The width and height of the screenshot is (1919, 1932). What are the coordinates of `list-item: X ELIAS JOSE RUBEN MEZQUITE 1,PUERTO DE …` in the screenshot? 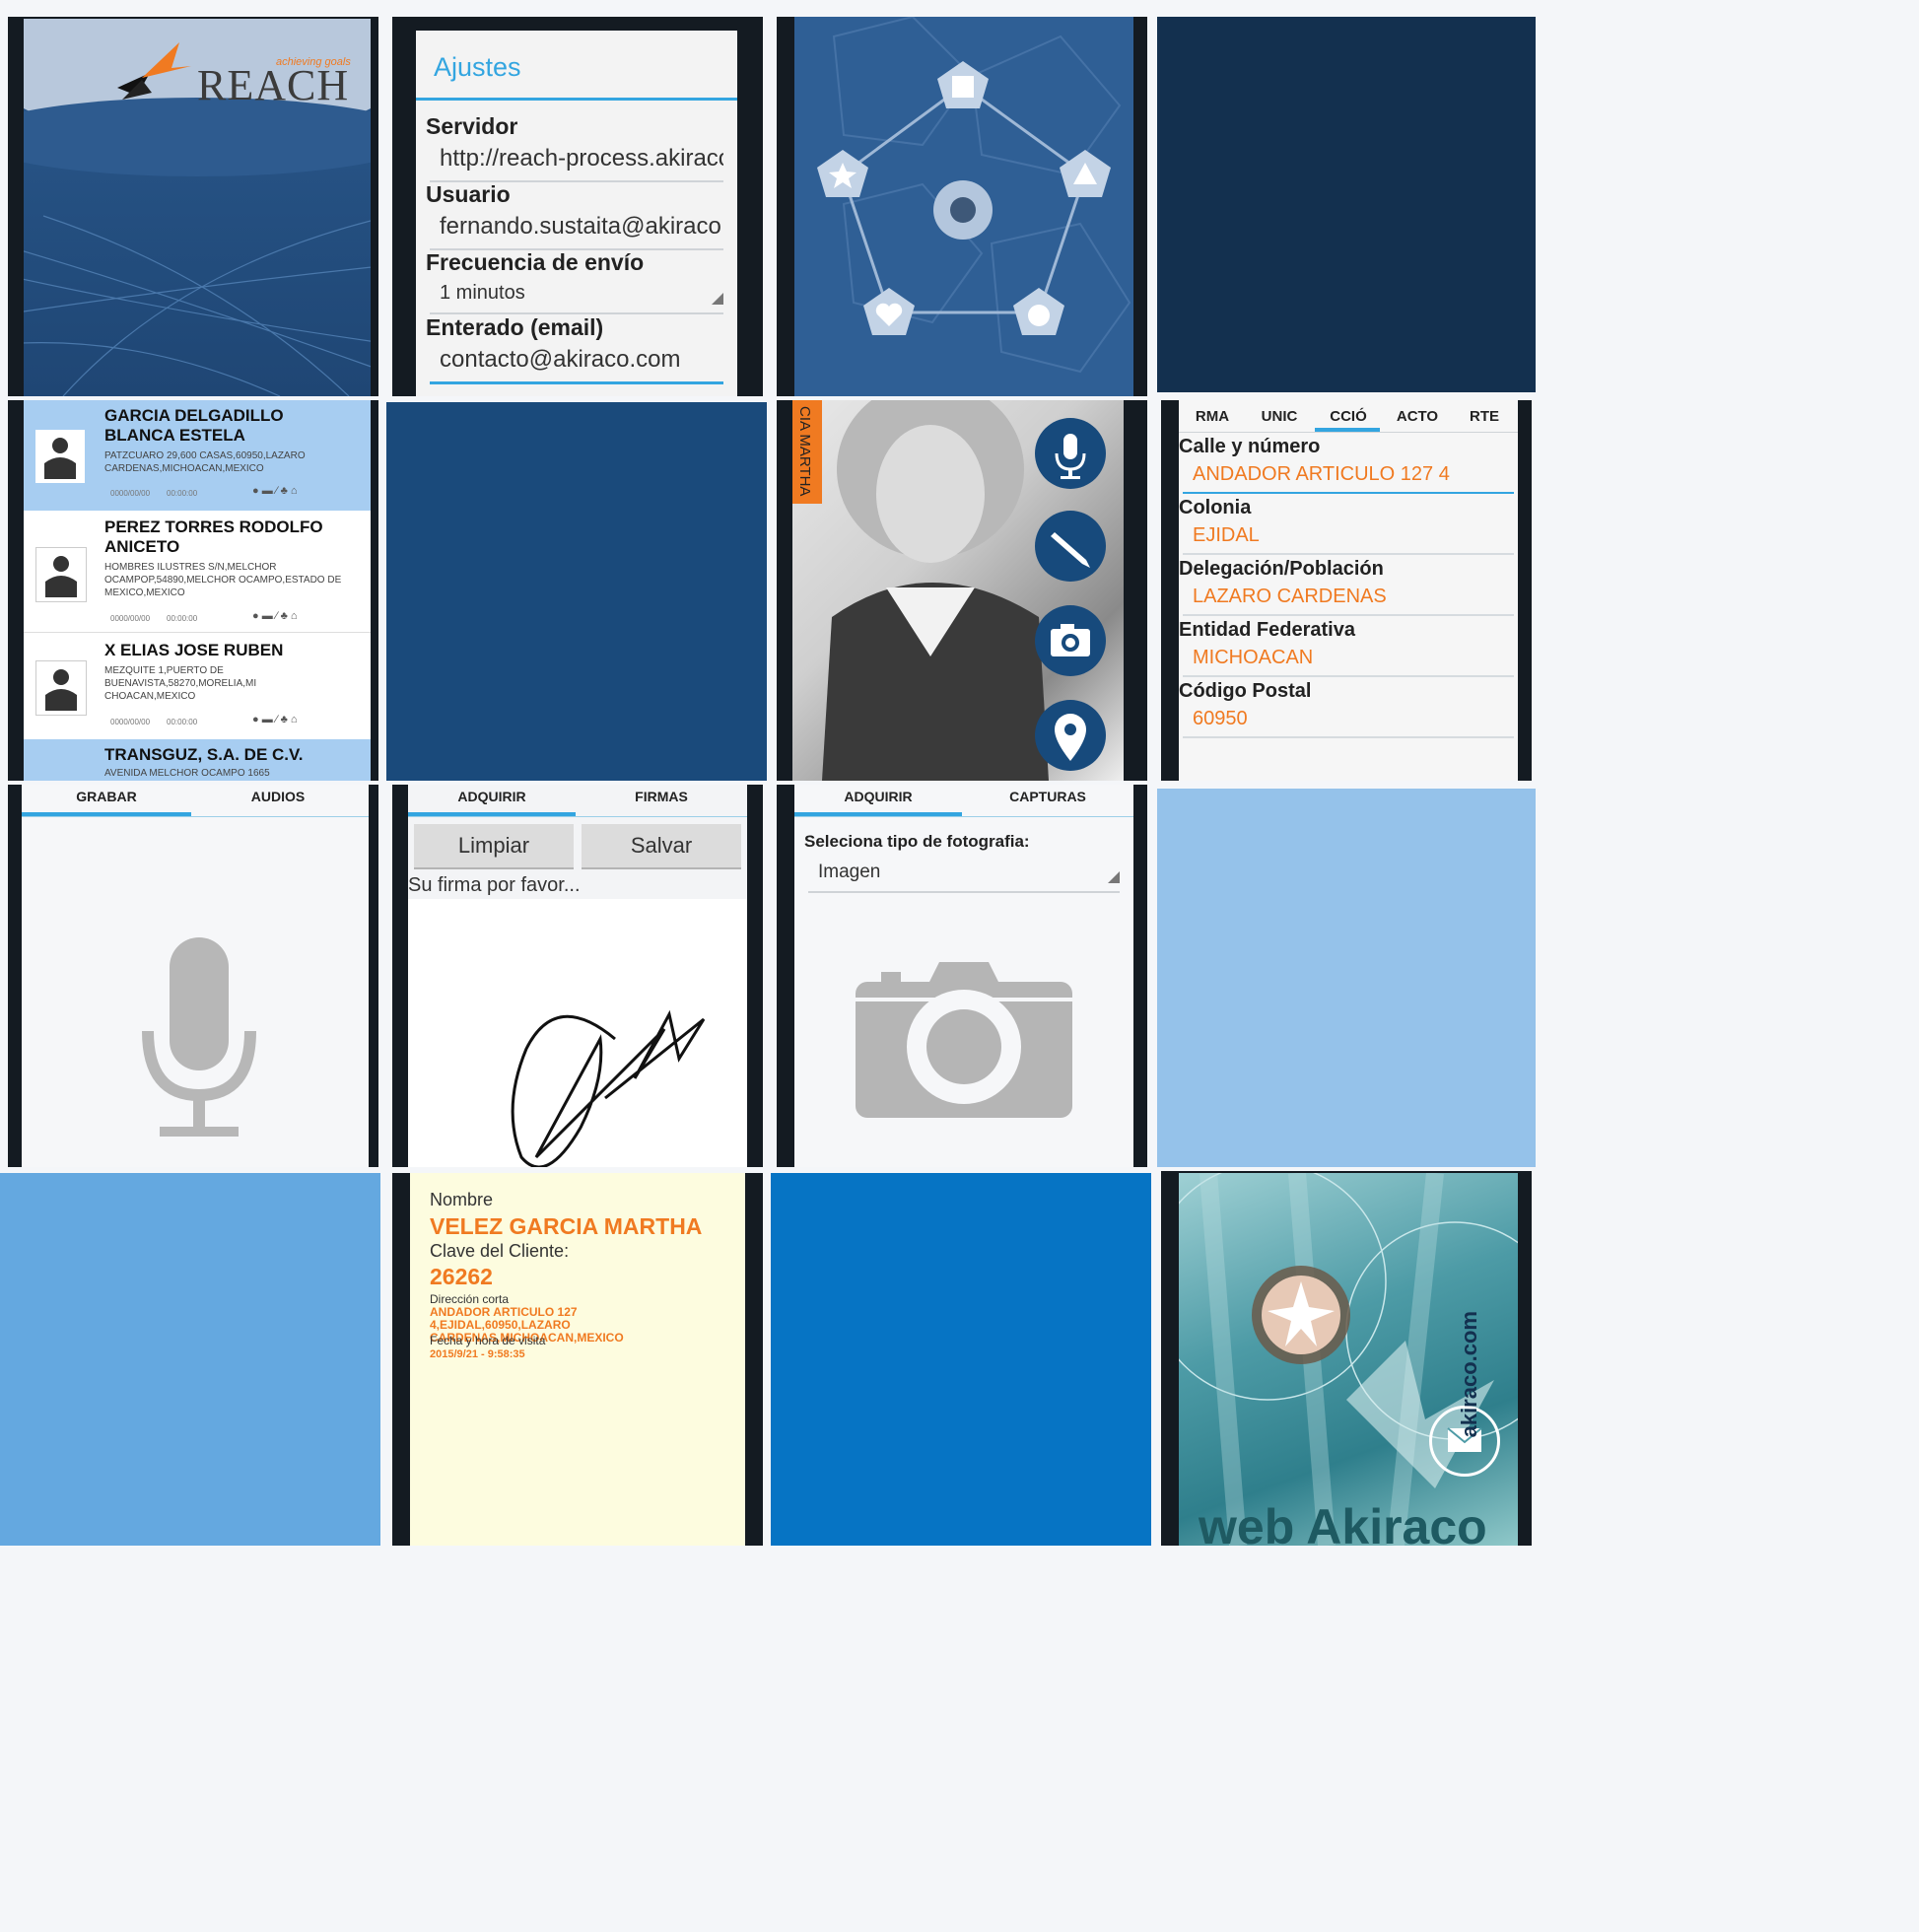 It's located at (197, 685).